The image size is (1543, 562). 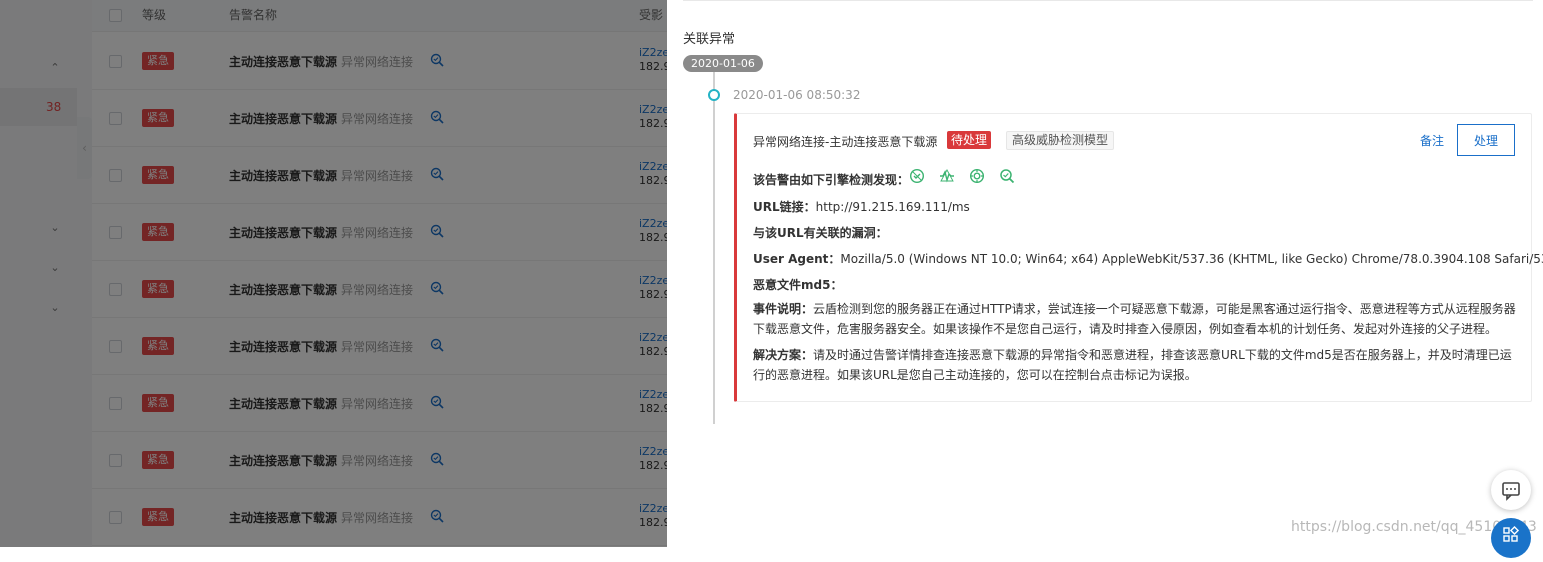 What do you see at coordinates (845, 142) in the screenshot?
I see `alarm-title: 异常网络连接-主动连接恶意下载源` at bounding box center [845, 142].